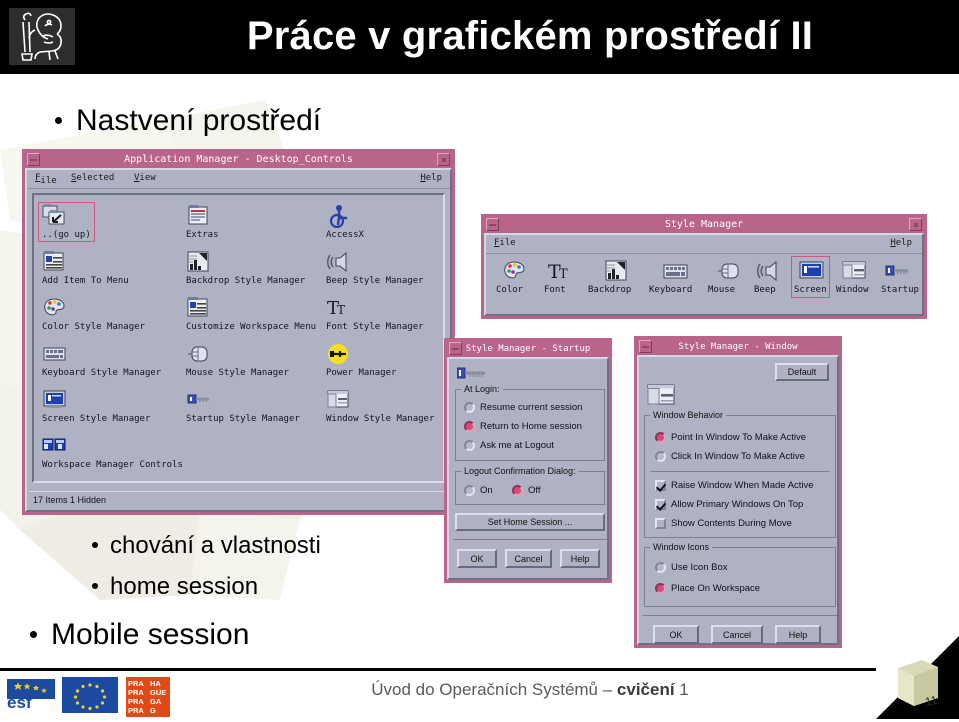 This screenshot has height=722, width=959. Describe the element at coordinates (153, 710) in the screenshot. I see `svg-text: G` at that location.